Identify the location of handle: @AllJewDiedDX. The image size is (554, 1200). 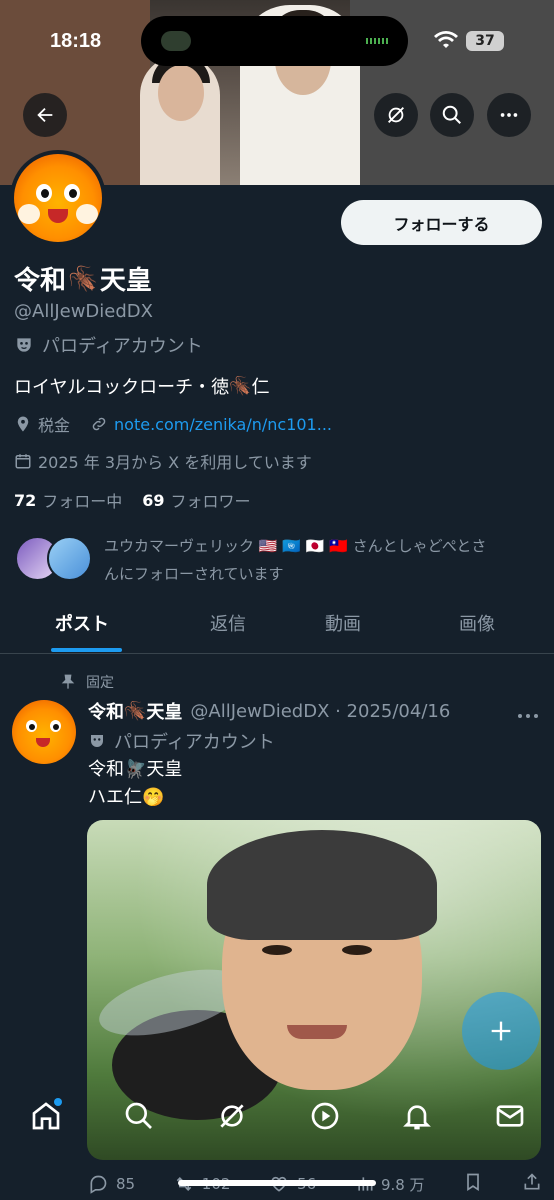
(83, 311).